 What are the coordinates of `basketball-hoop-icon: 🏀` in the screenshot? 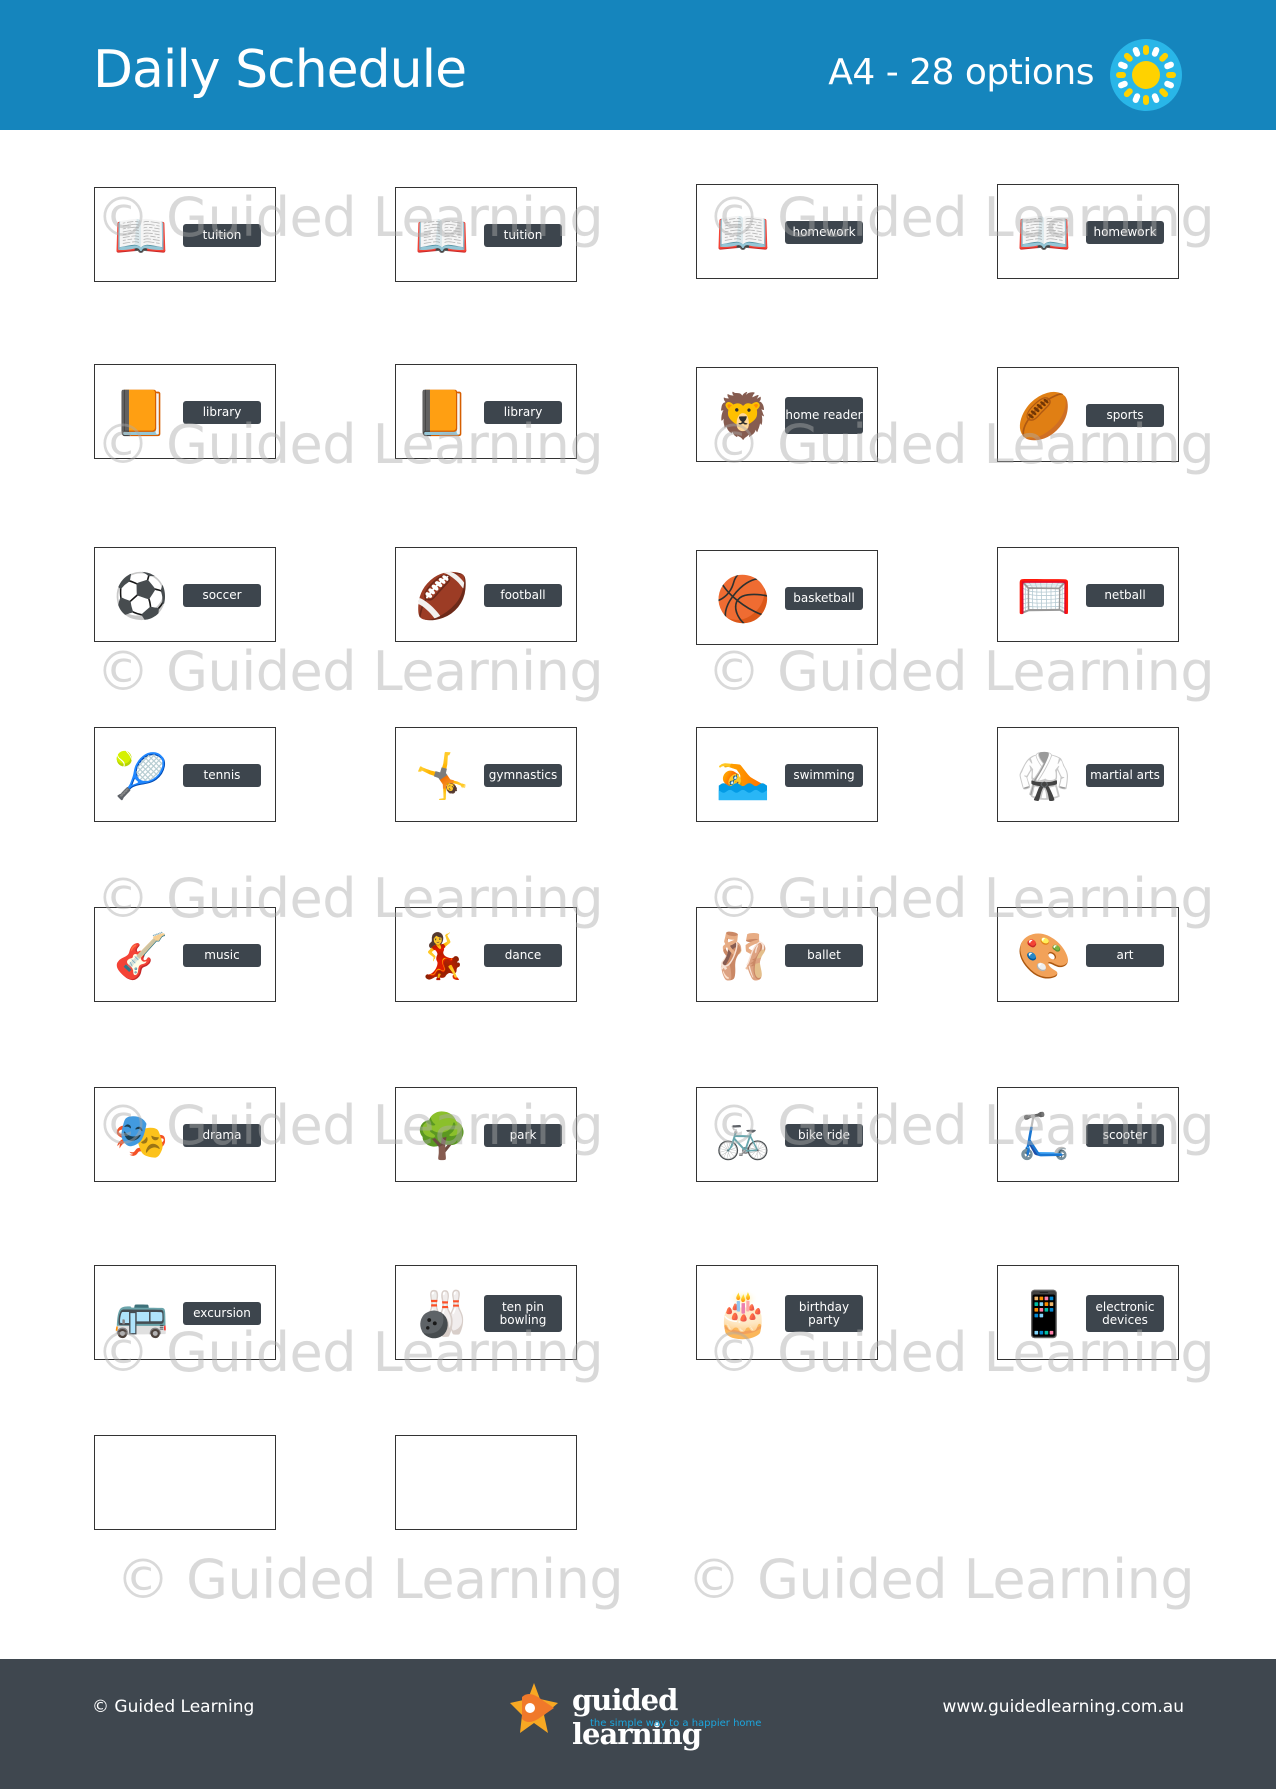 It's located at (743, 599).